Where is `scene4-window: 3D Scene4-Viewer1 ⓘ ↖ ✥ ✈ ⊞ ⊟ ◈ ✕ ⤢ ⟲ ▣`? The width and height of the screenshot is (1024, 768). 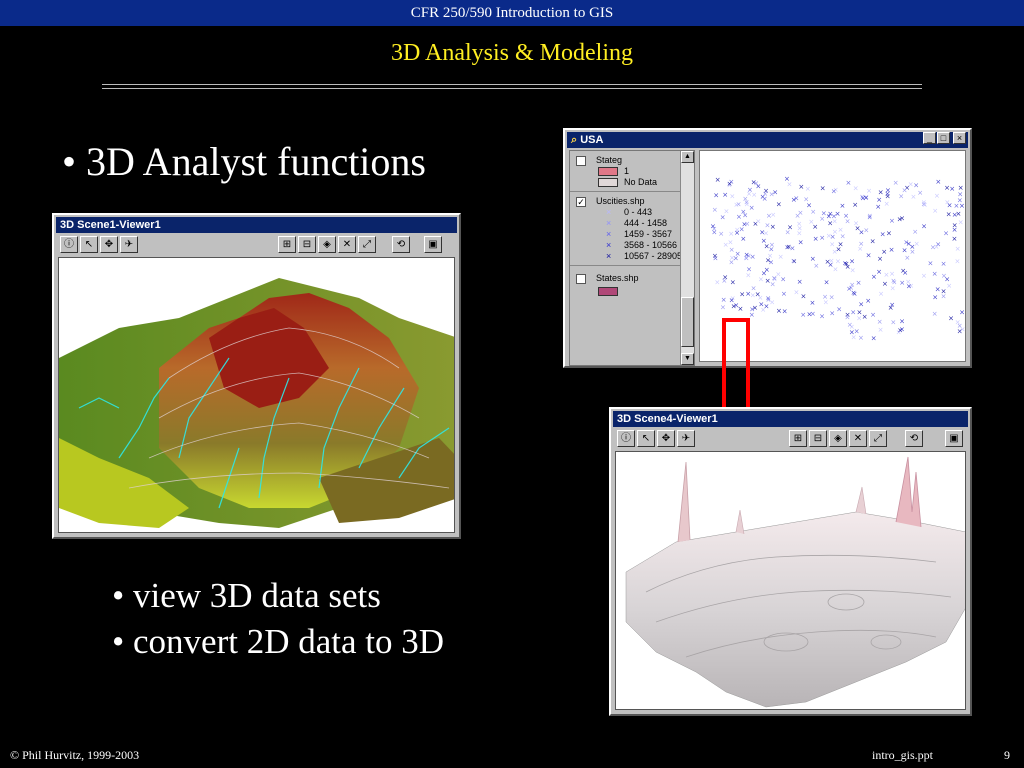
scene4-window: 3D Scene4-Viewer1 ⓘ ↖ ✥ ✈ ⊞ ⊟ ◈ ✕ ⤢ ⟲ ▣ is located at coordinates (790, 561).